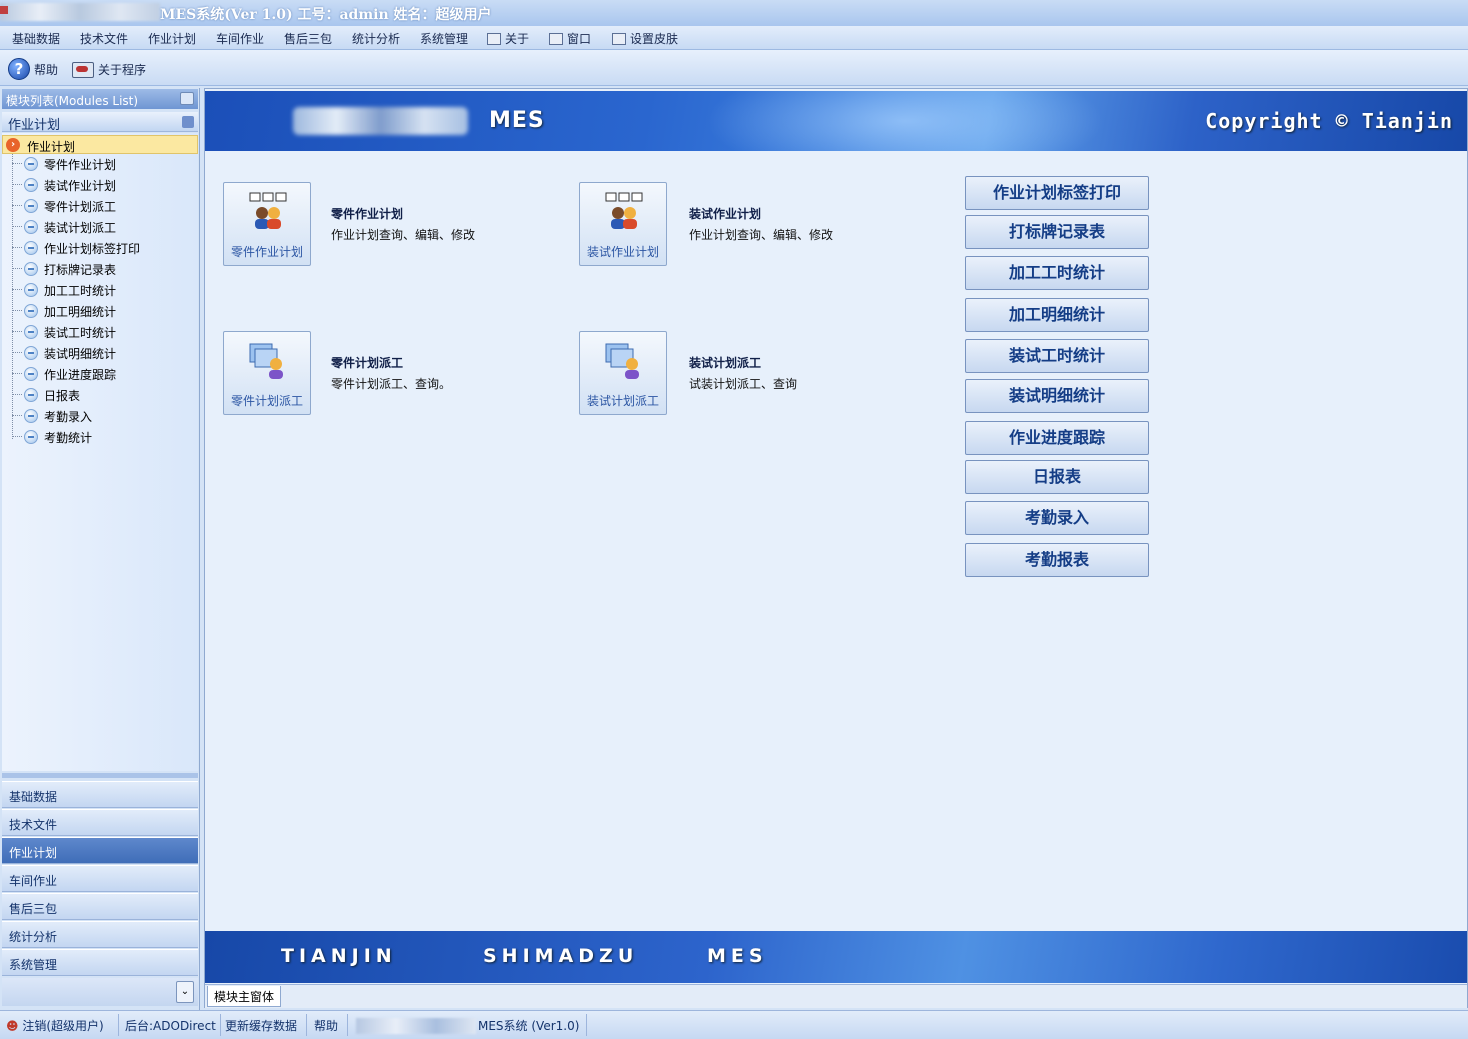  I want to click on tree-item-label: 打标牌记录表, so click(80, 270).